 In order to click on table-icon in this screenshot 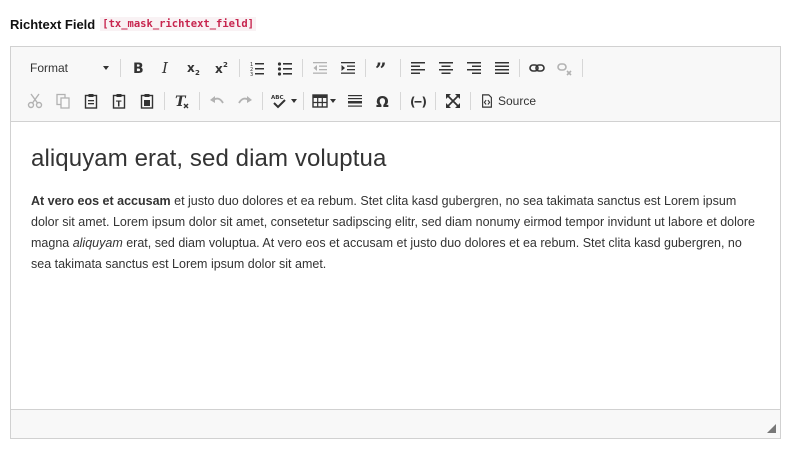, I will do `click(320, 101)`.